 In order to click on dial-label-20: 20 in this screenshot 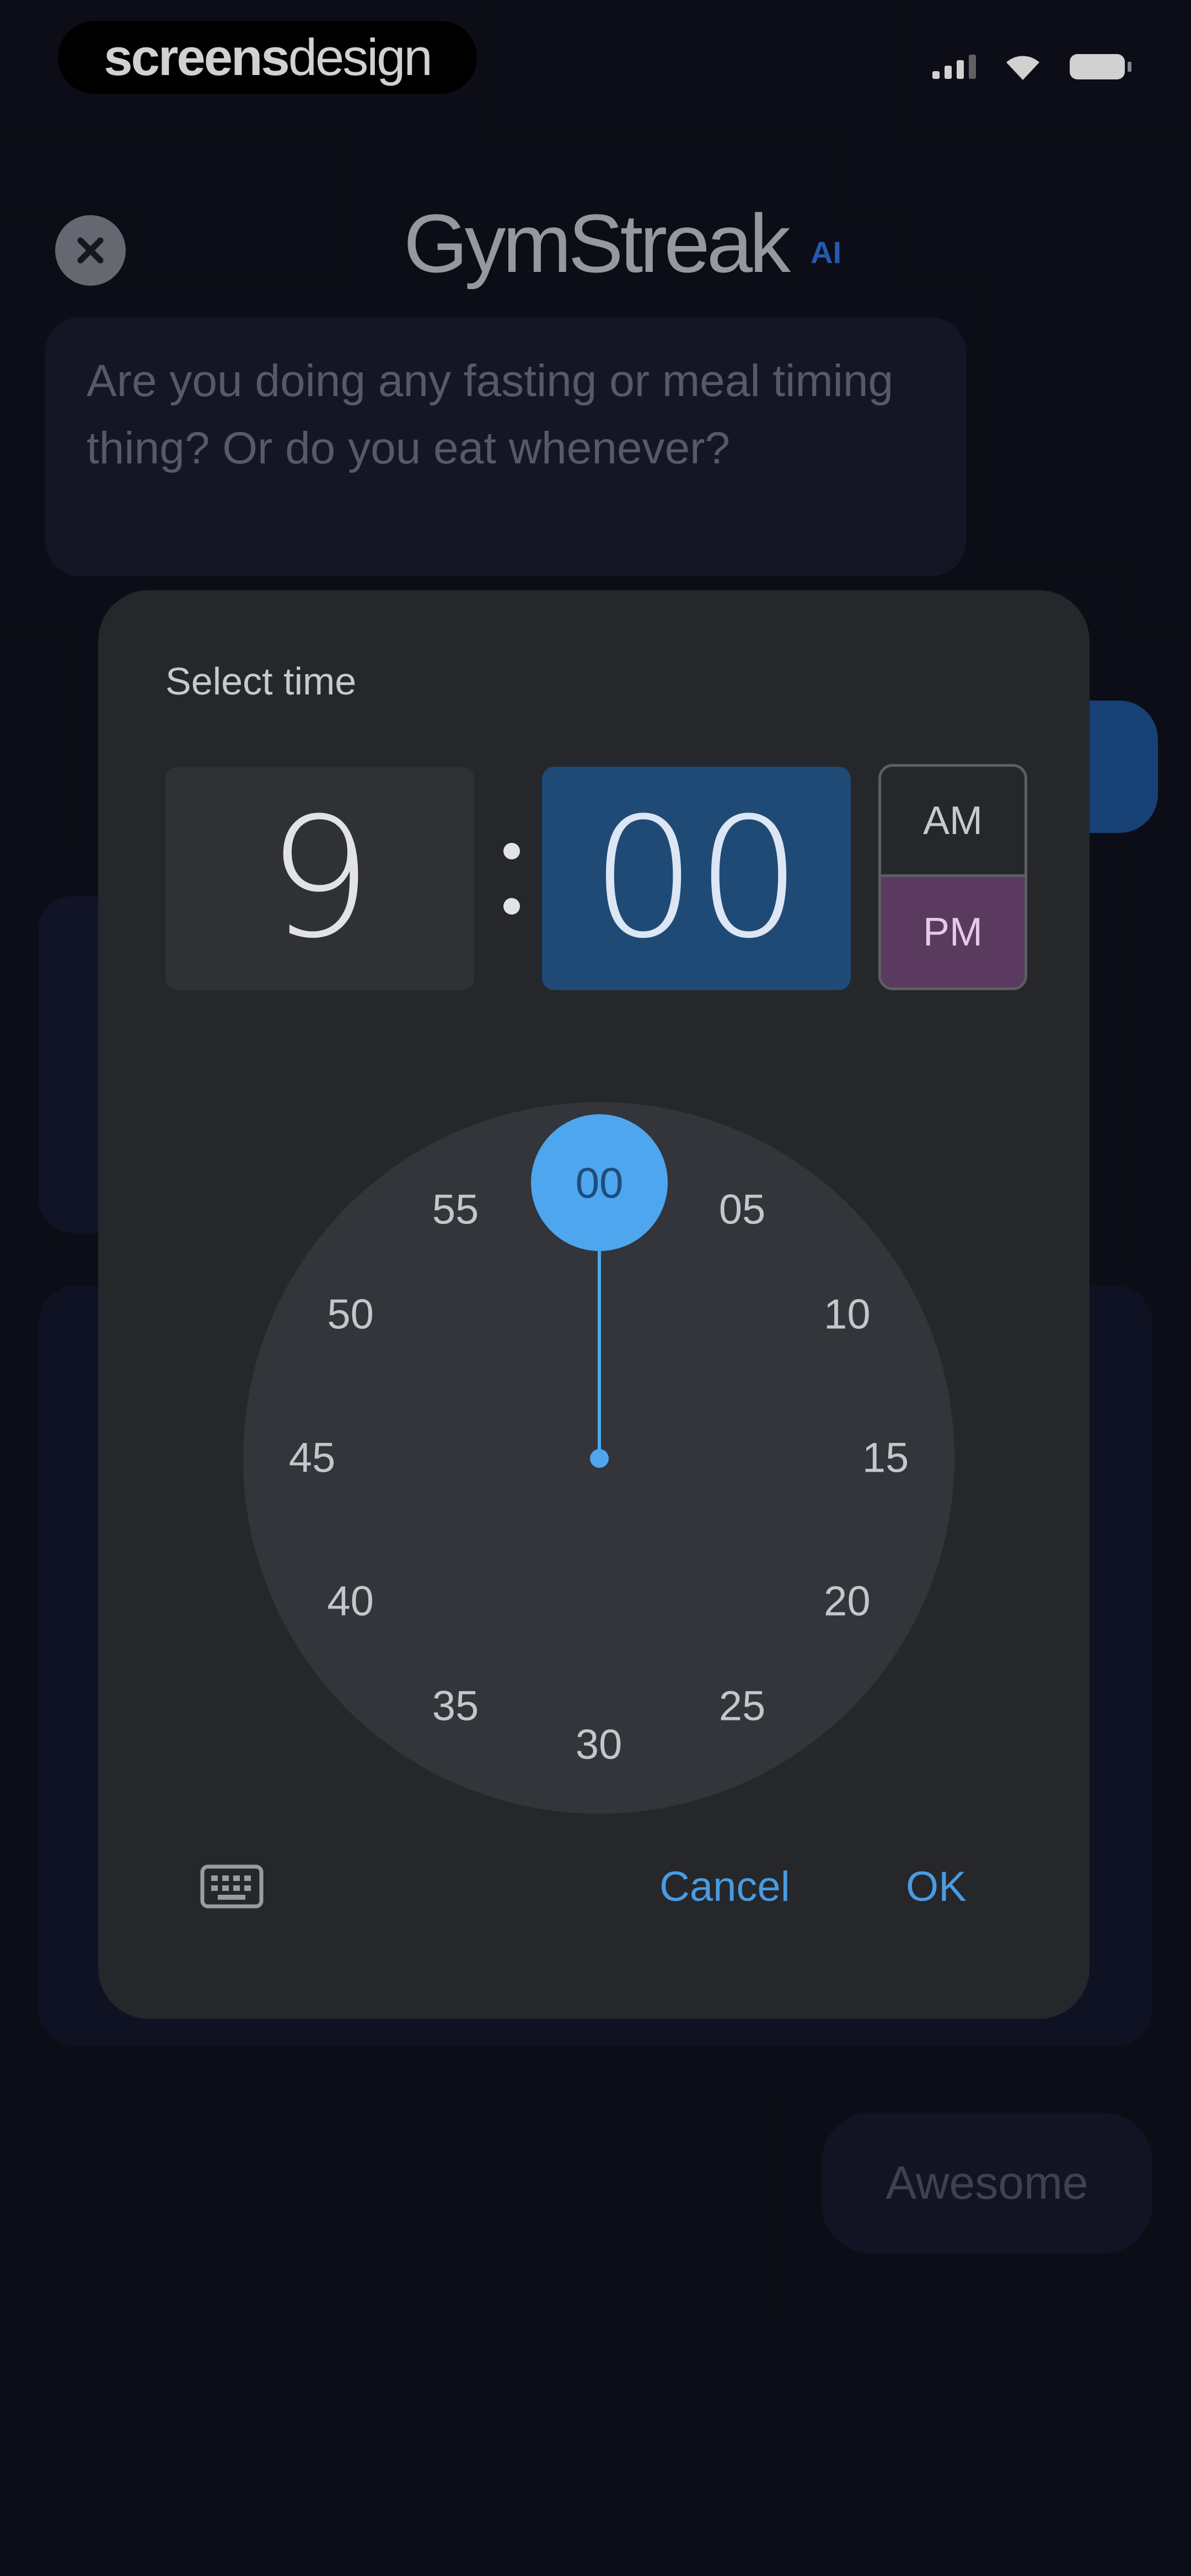, I will do `click(847, 1602)`.